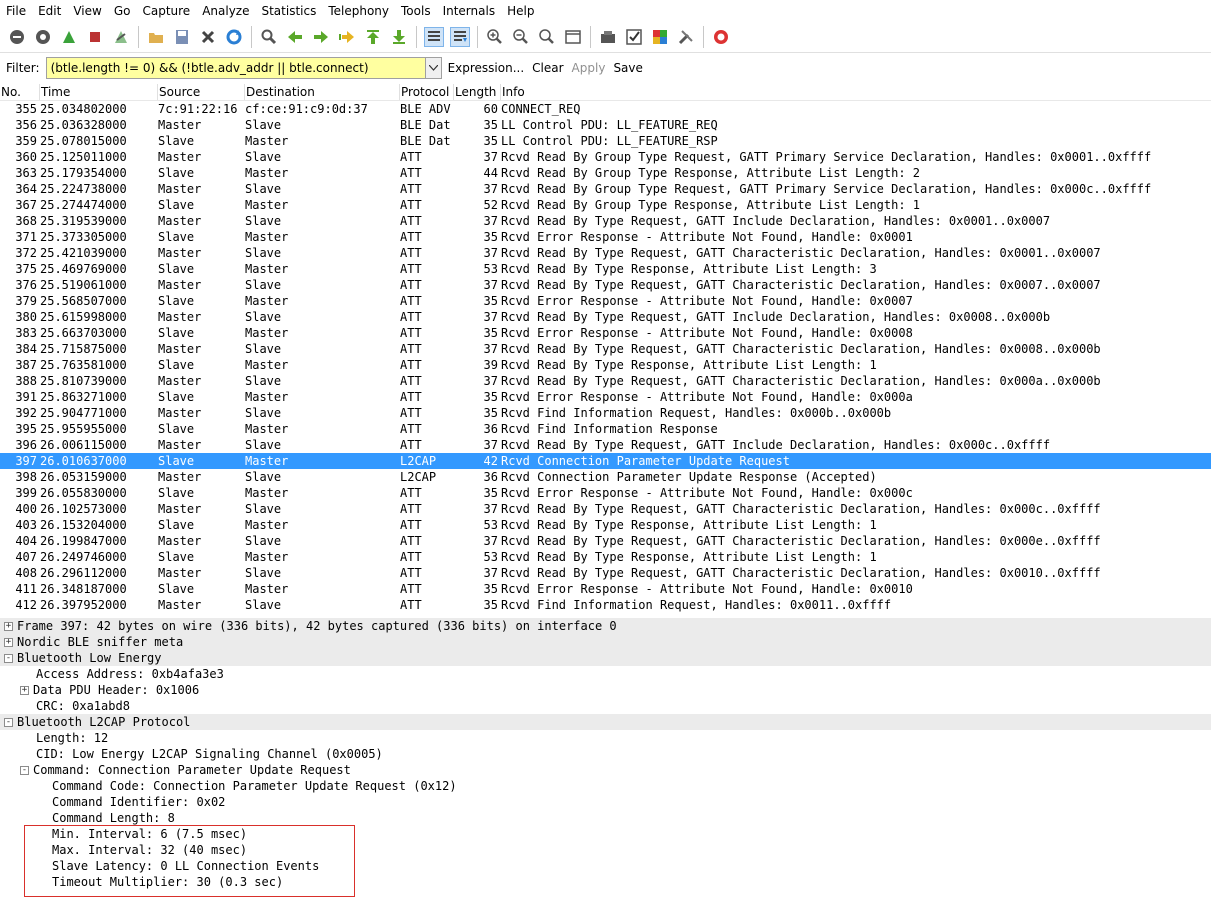 Image resolution: width=1211 pixels, height=914 pixels. Describe the element at coordinates (573, 37) in the screenshot. I see `resize-columns-icon` at that location.